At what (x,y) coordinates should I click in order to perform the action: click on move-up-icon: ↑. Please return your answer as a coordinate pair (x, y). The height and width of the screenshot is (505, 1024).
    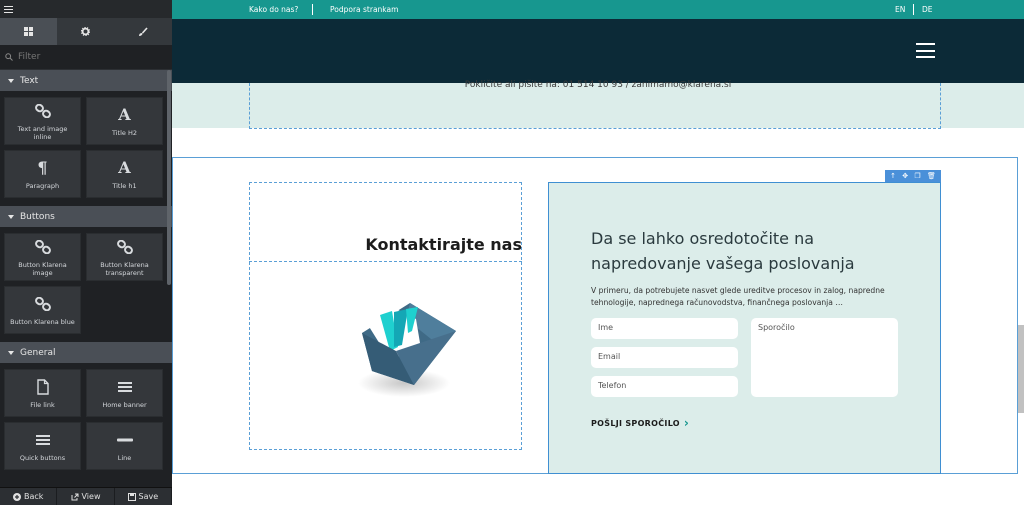
    Looking at the image, I should click on (893, 176).